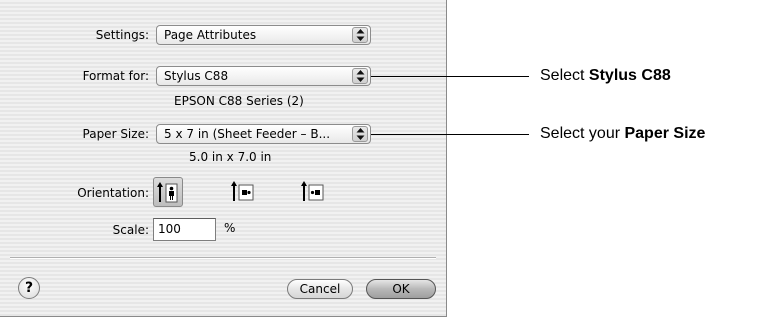 Image resolution: width=764 pixels, height=317 pixels. I want to click on landscape-right-orientation-icon, so click(312, 191).